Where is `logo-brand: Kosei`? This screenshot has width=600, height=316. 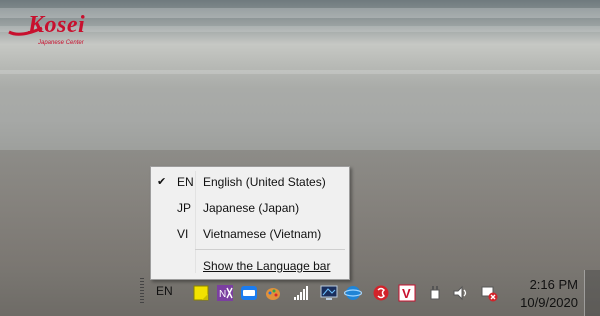
logo-brand: Kosei is located at coordinates (57, 25).